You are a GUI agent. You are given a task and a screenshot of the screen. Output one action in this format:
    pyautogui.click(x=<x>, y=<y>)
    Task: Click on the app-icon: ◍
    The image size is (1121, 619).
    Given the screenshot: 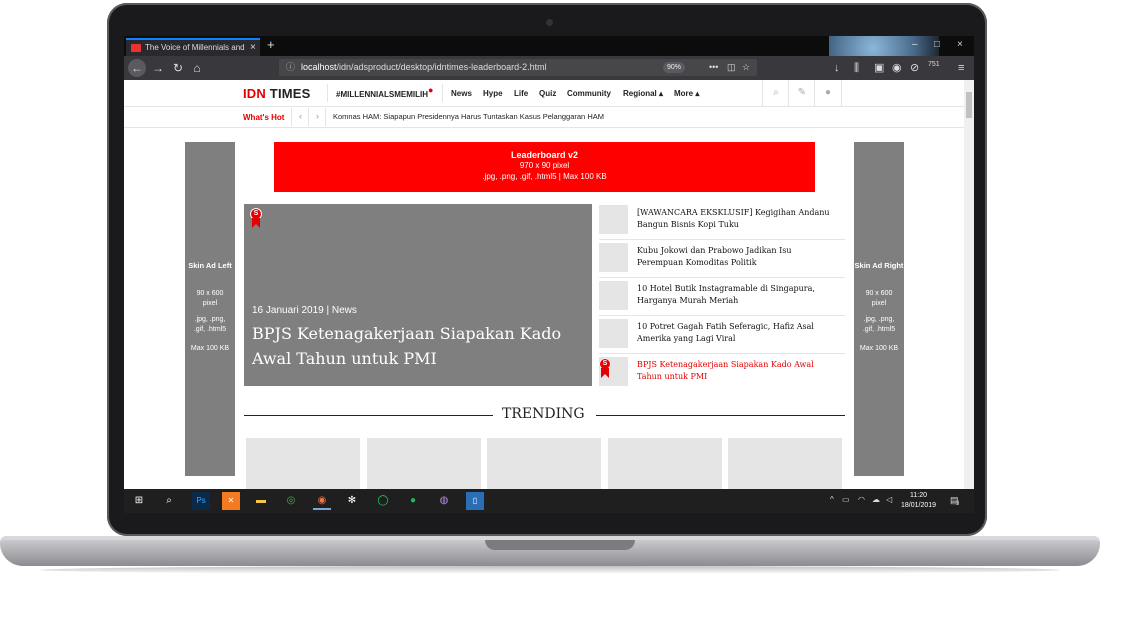 What is the action you would take?
    pyautogui.click(x=444, y=501)
    